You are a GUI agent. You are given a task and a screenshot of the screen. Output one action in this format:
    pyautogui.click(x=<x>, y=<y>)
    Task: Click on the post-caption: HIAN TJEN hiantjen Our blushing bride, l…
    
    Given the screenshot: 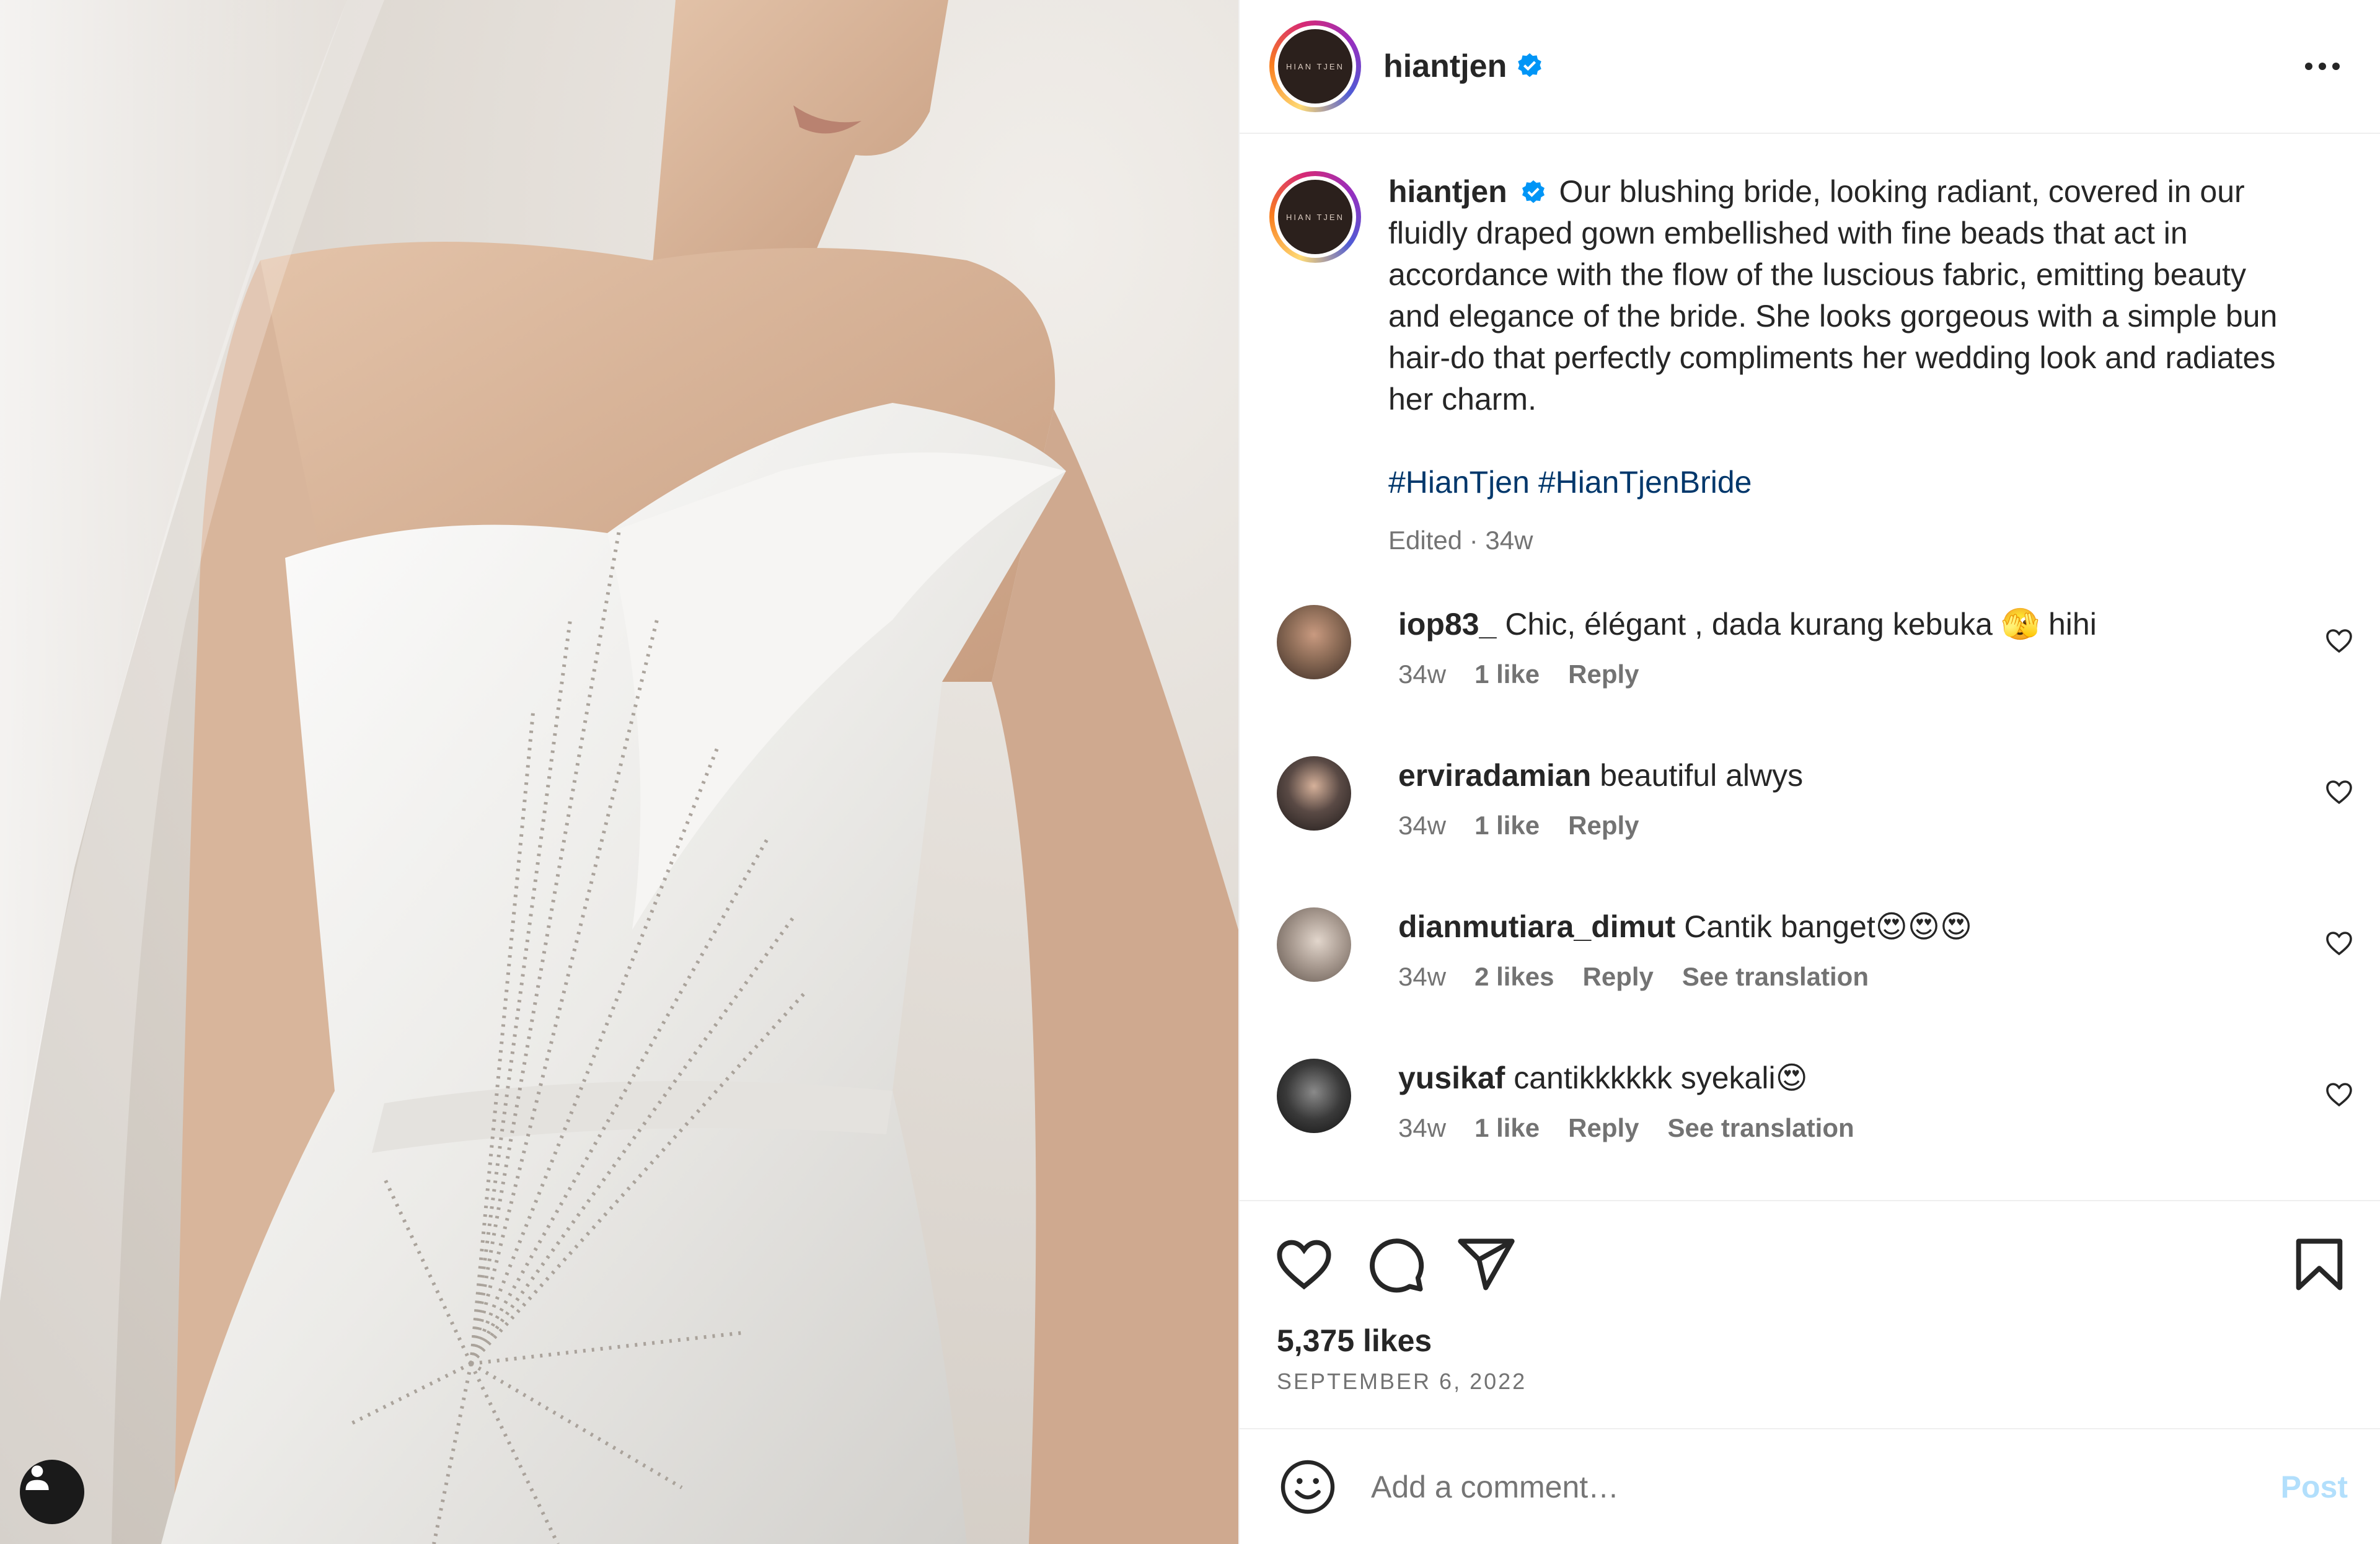 What is the action you would take?
    pyautogui.click(x=1810, y=347)
    